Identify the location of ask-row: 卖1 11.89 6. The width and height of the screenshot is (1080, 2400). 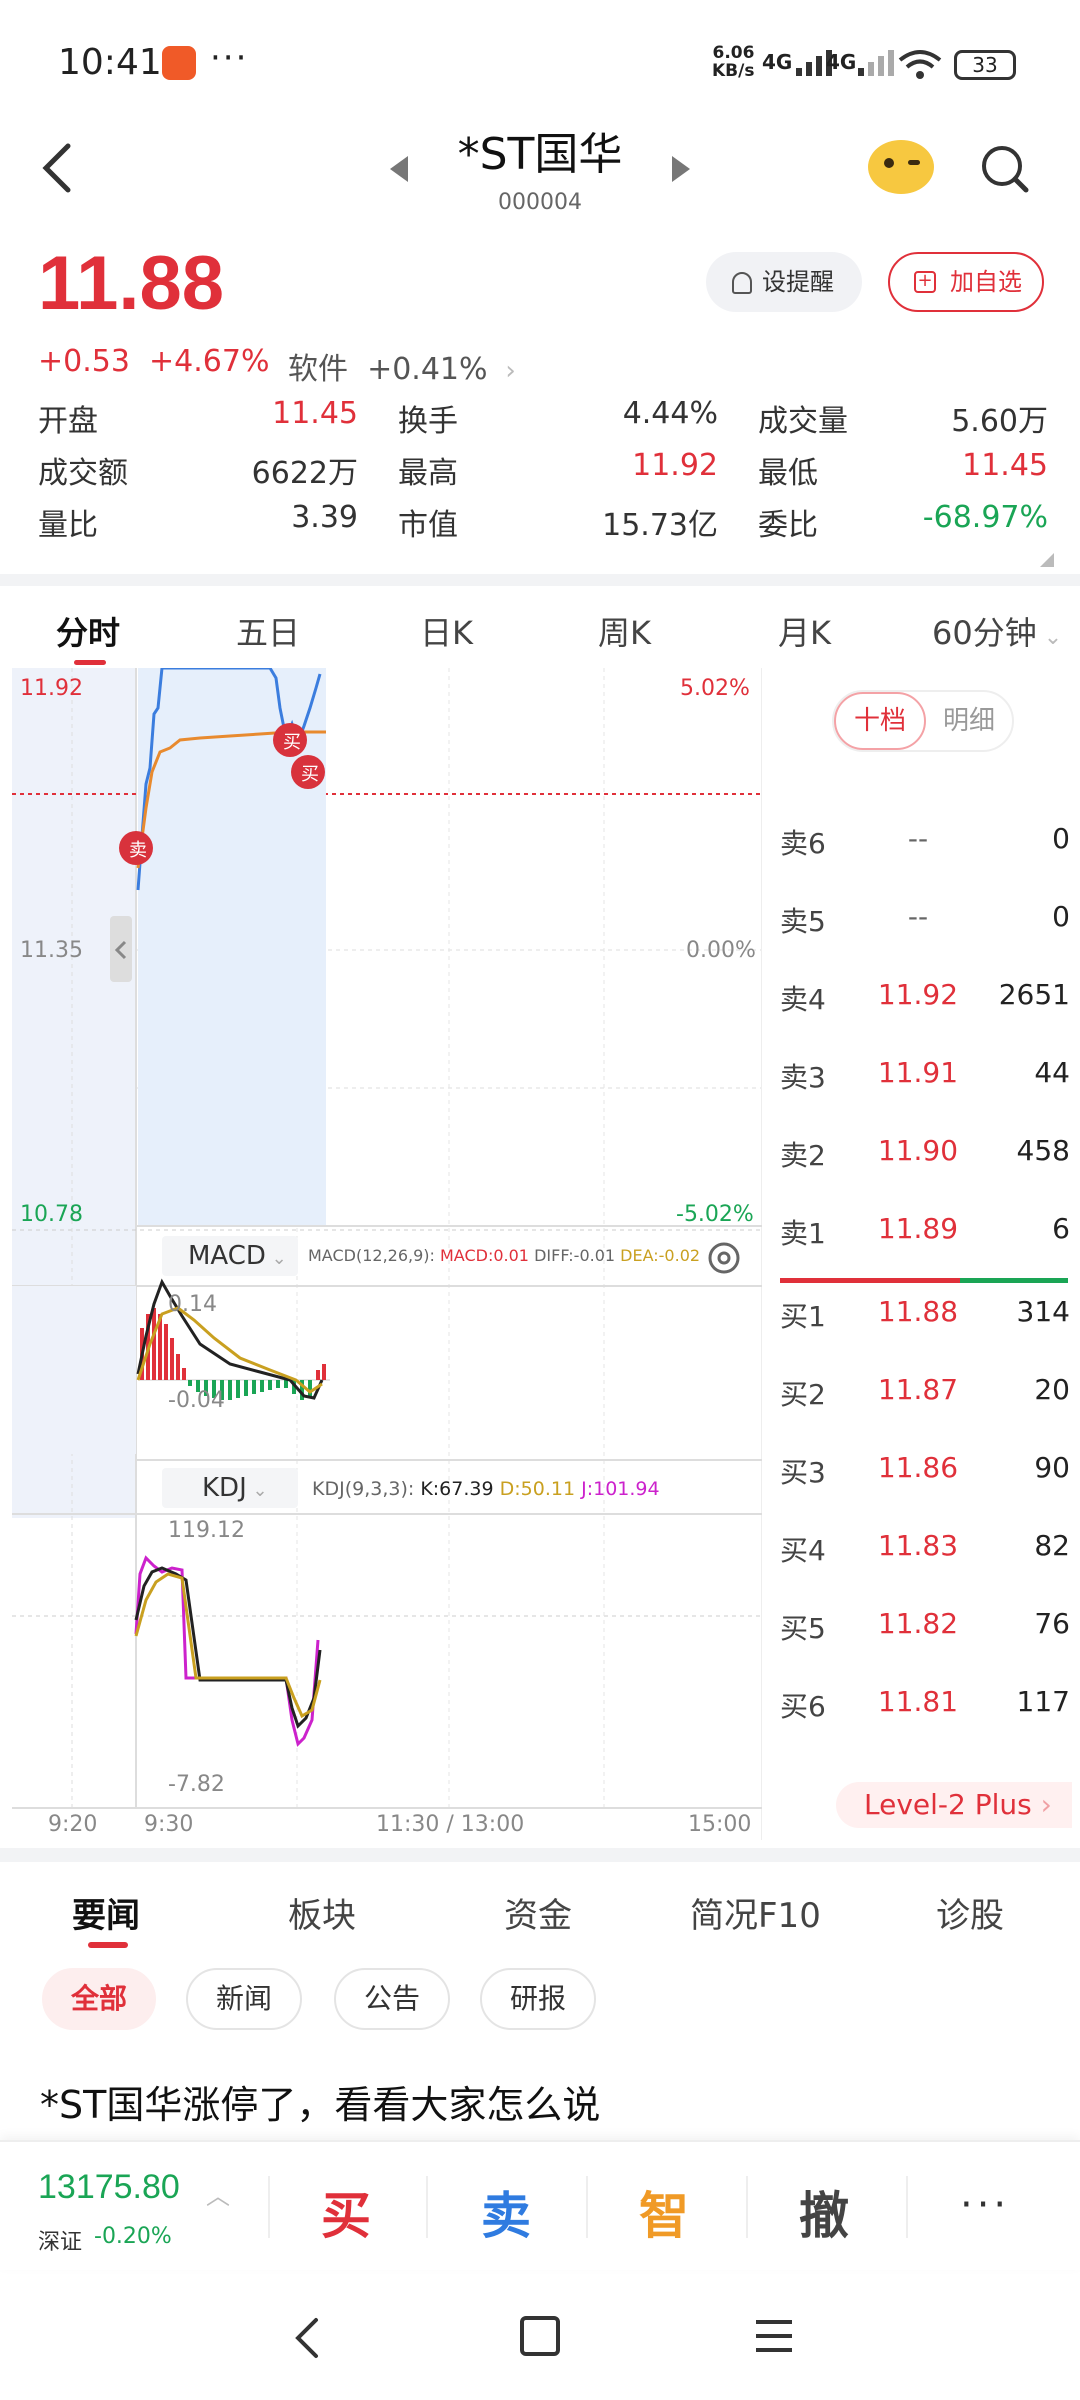
(925, 1231).